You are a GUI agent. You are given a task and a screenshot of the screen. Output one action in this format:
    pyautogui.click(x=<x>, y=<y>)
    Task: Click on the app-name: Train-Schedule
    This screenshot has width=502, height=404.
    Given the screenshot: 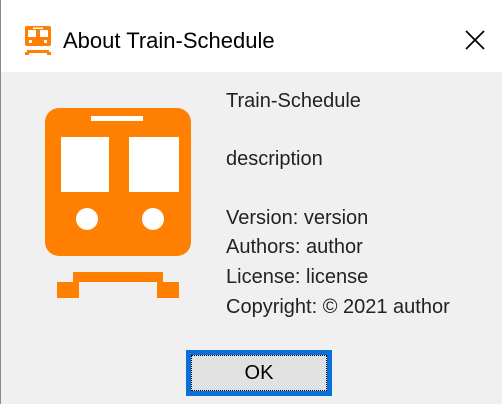 What is the action you would take?
    pyautogui.click(x=293, y=101)
    